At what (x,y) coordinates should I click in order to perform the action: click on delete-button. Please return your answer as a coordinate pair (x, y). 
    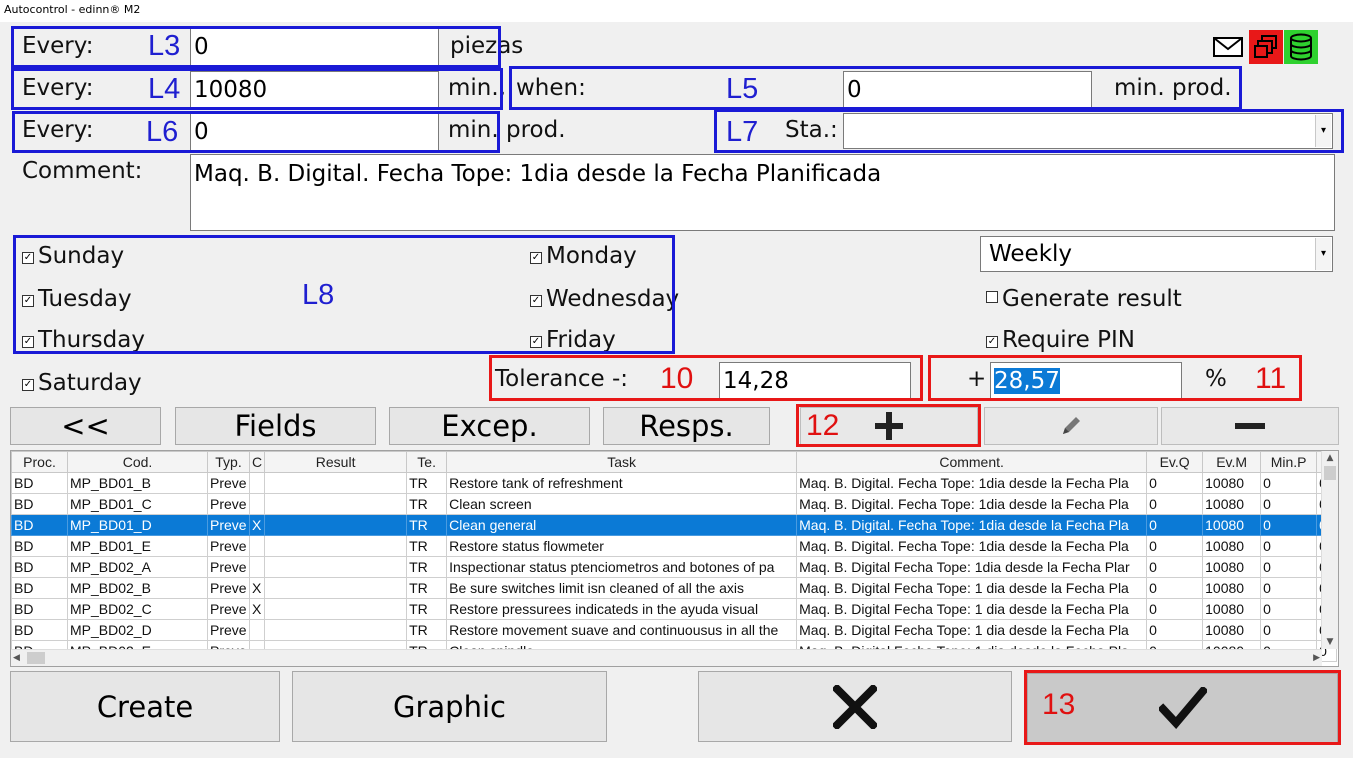
    Looking at the image, I should click on (1250, 426).